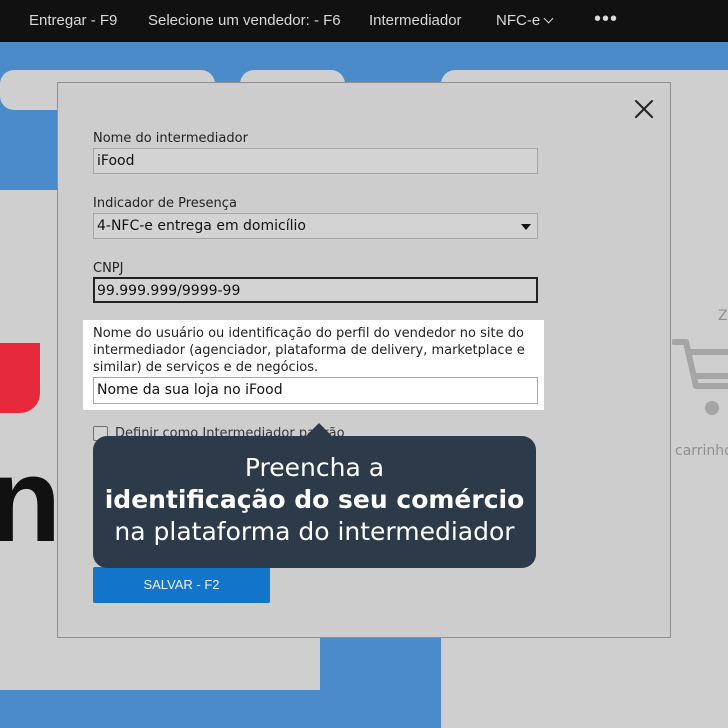  I want to click on nav-select-seller: Selecione um vendedor: - F6, so click(244, 20).